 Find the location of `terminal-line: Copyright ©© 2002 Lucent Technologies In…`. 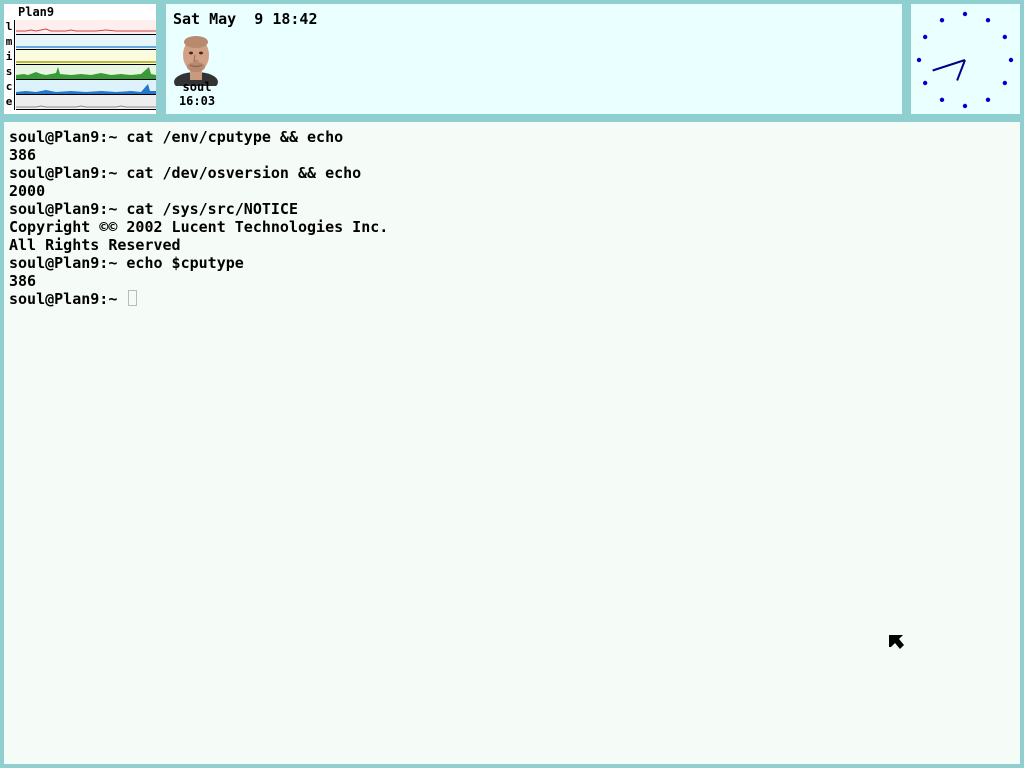

terminal-line: Copyright ©© 2002 Lucent Technologies In… is located at coordinates (199, 227).